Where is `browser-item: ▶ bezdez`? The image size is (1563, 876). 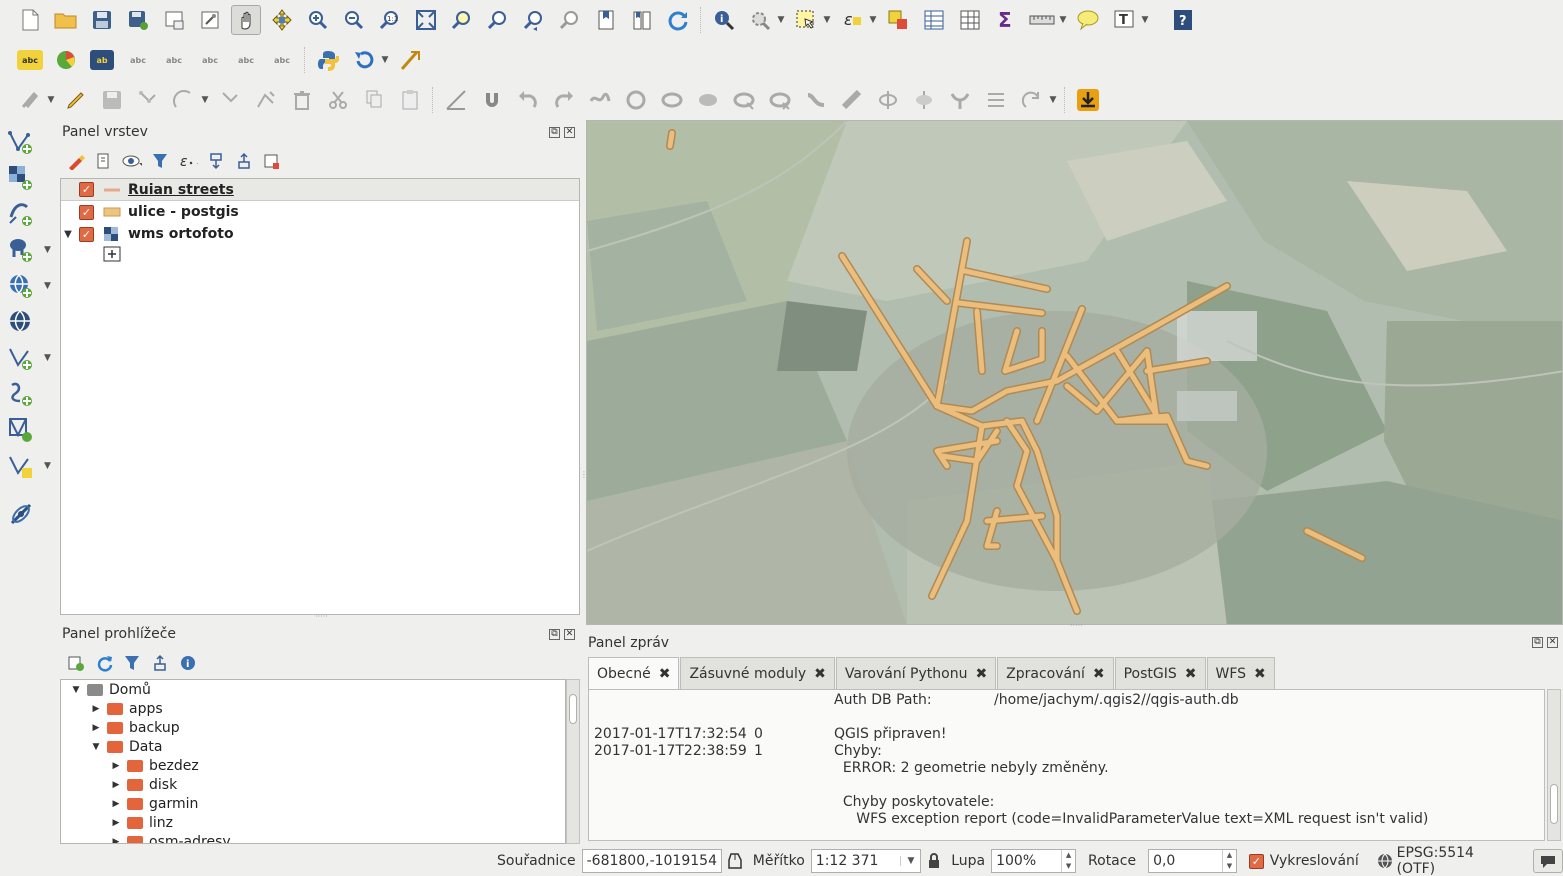
browser-item: ▶ bezdez is located at coordinates (313, 765).